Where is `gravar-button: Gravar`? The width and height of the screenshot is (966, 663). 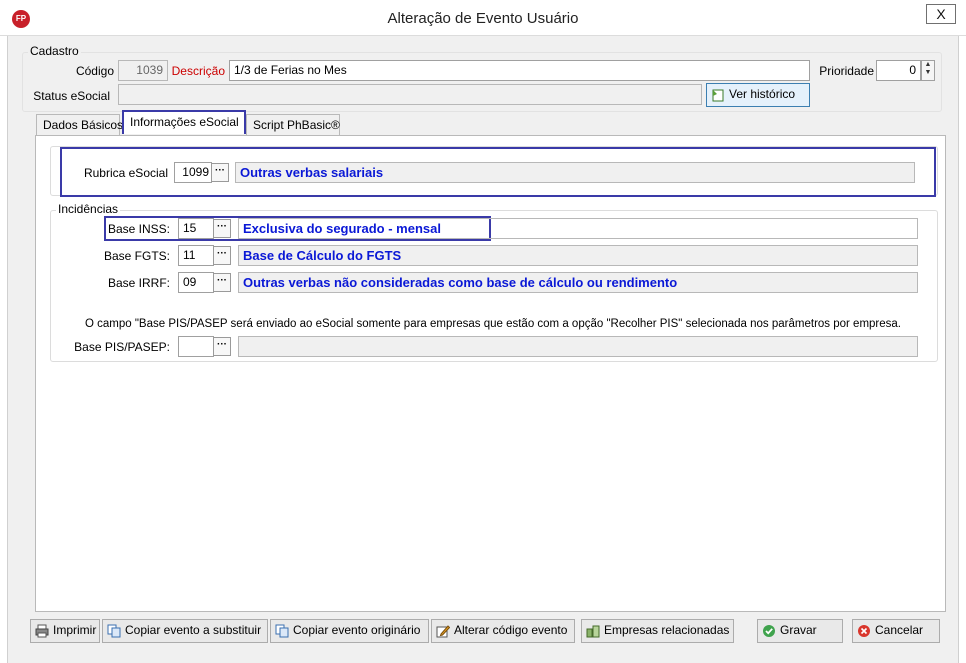 gravar-button: Gravar is located at coordinates (800, 631).